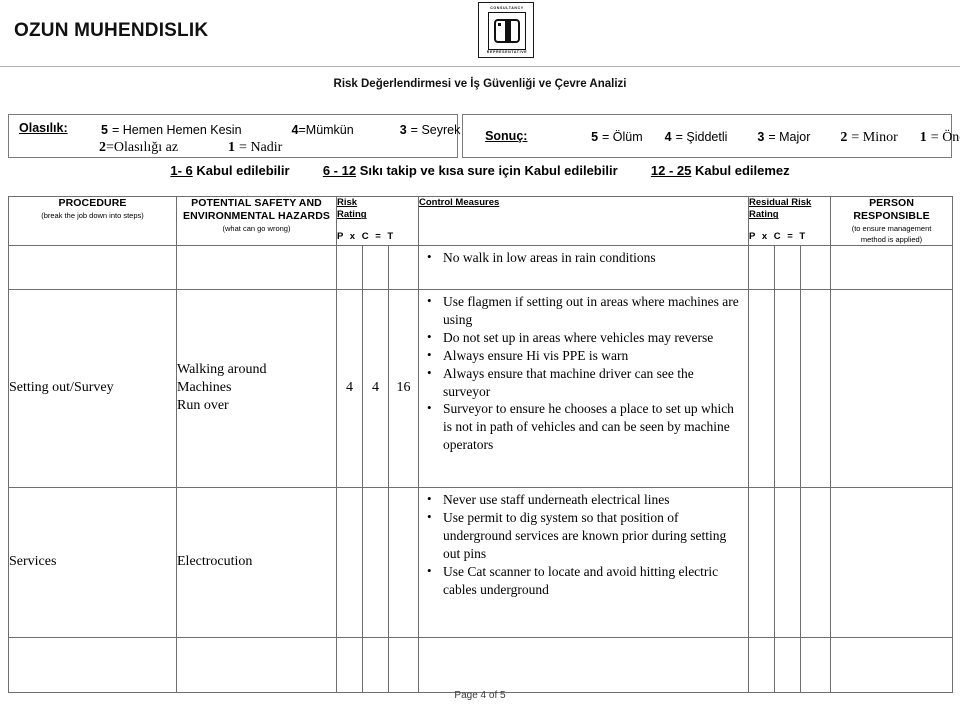 The height and width of the screenshot is (713, 960). I want to click on cell-control-measures, so click(584, 664).